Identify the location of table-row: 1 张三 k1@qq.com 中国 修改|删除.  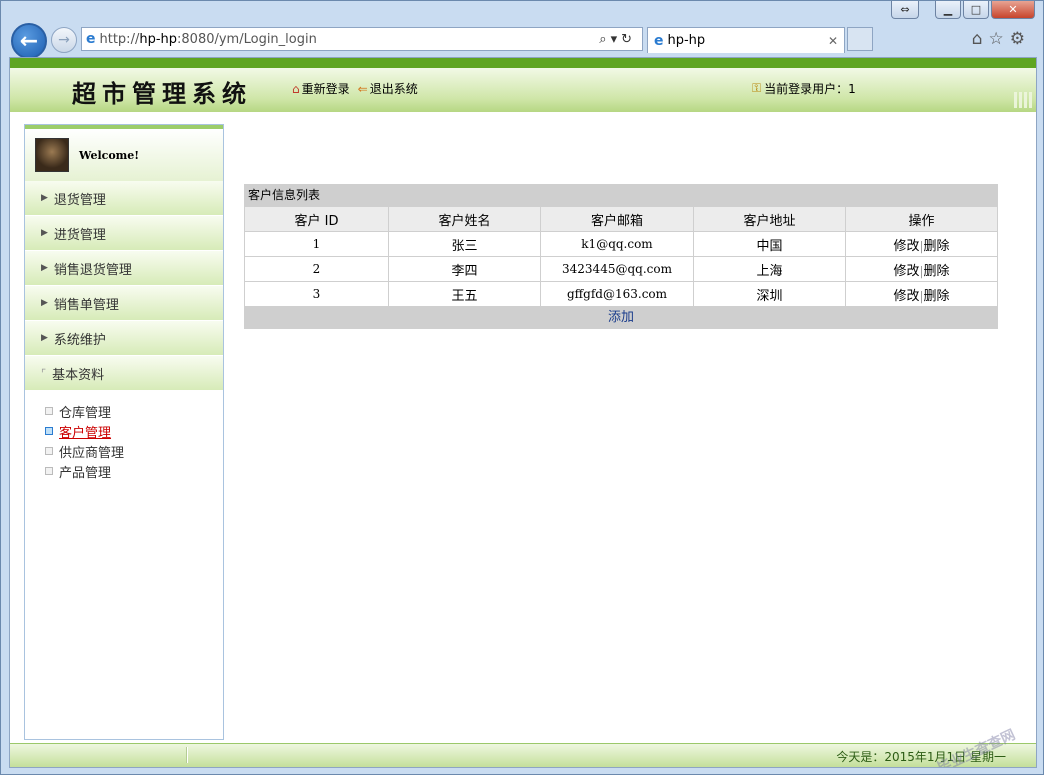
(621, 244).